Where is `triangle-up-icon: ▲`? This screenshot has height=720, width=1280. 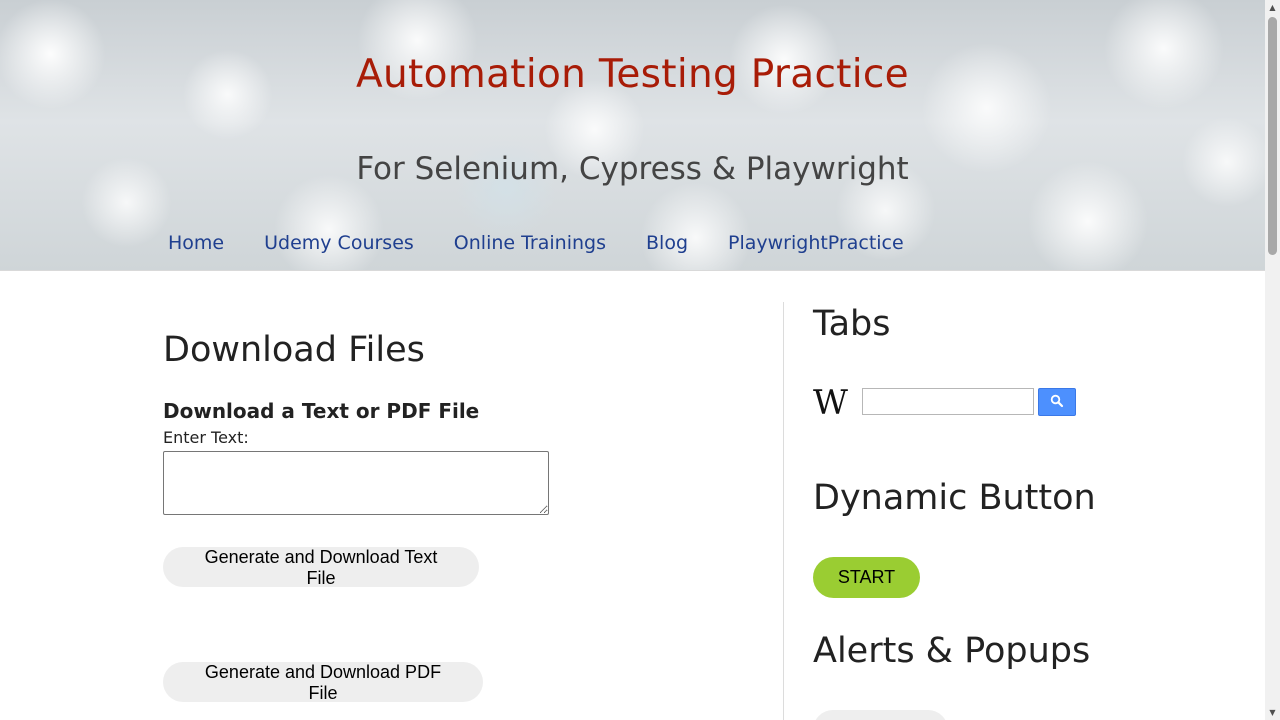 triangle-up-icon: ▲ is located at coordinates (1272, 7).